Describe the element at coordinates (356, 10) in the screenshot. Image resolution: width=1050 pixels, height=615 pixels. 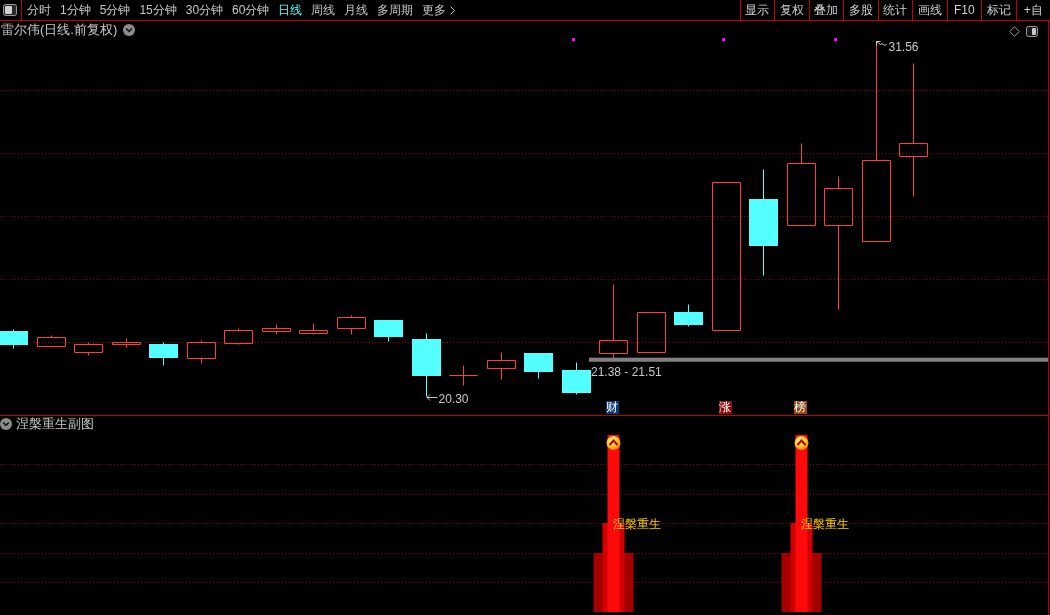
I see `period-tab: 月线` at that location.